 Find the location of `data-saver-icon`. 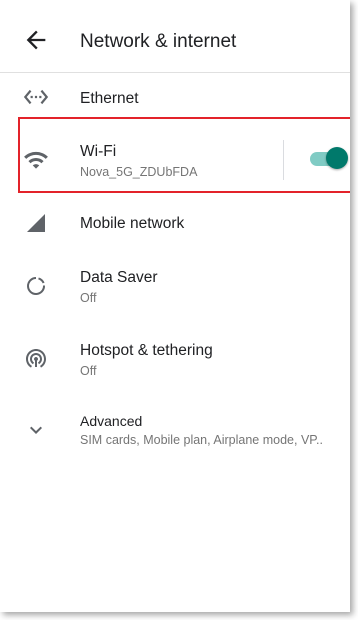

data-saver-icon is located at coordinates (36, 286).